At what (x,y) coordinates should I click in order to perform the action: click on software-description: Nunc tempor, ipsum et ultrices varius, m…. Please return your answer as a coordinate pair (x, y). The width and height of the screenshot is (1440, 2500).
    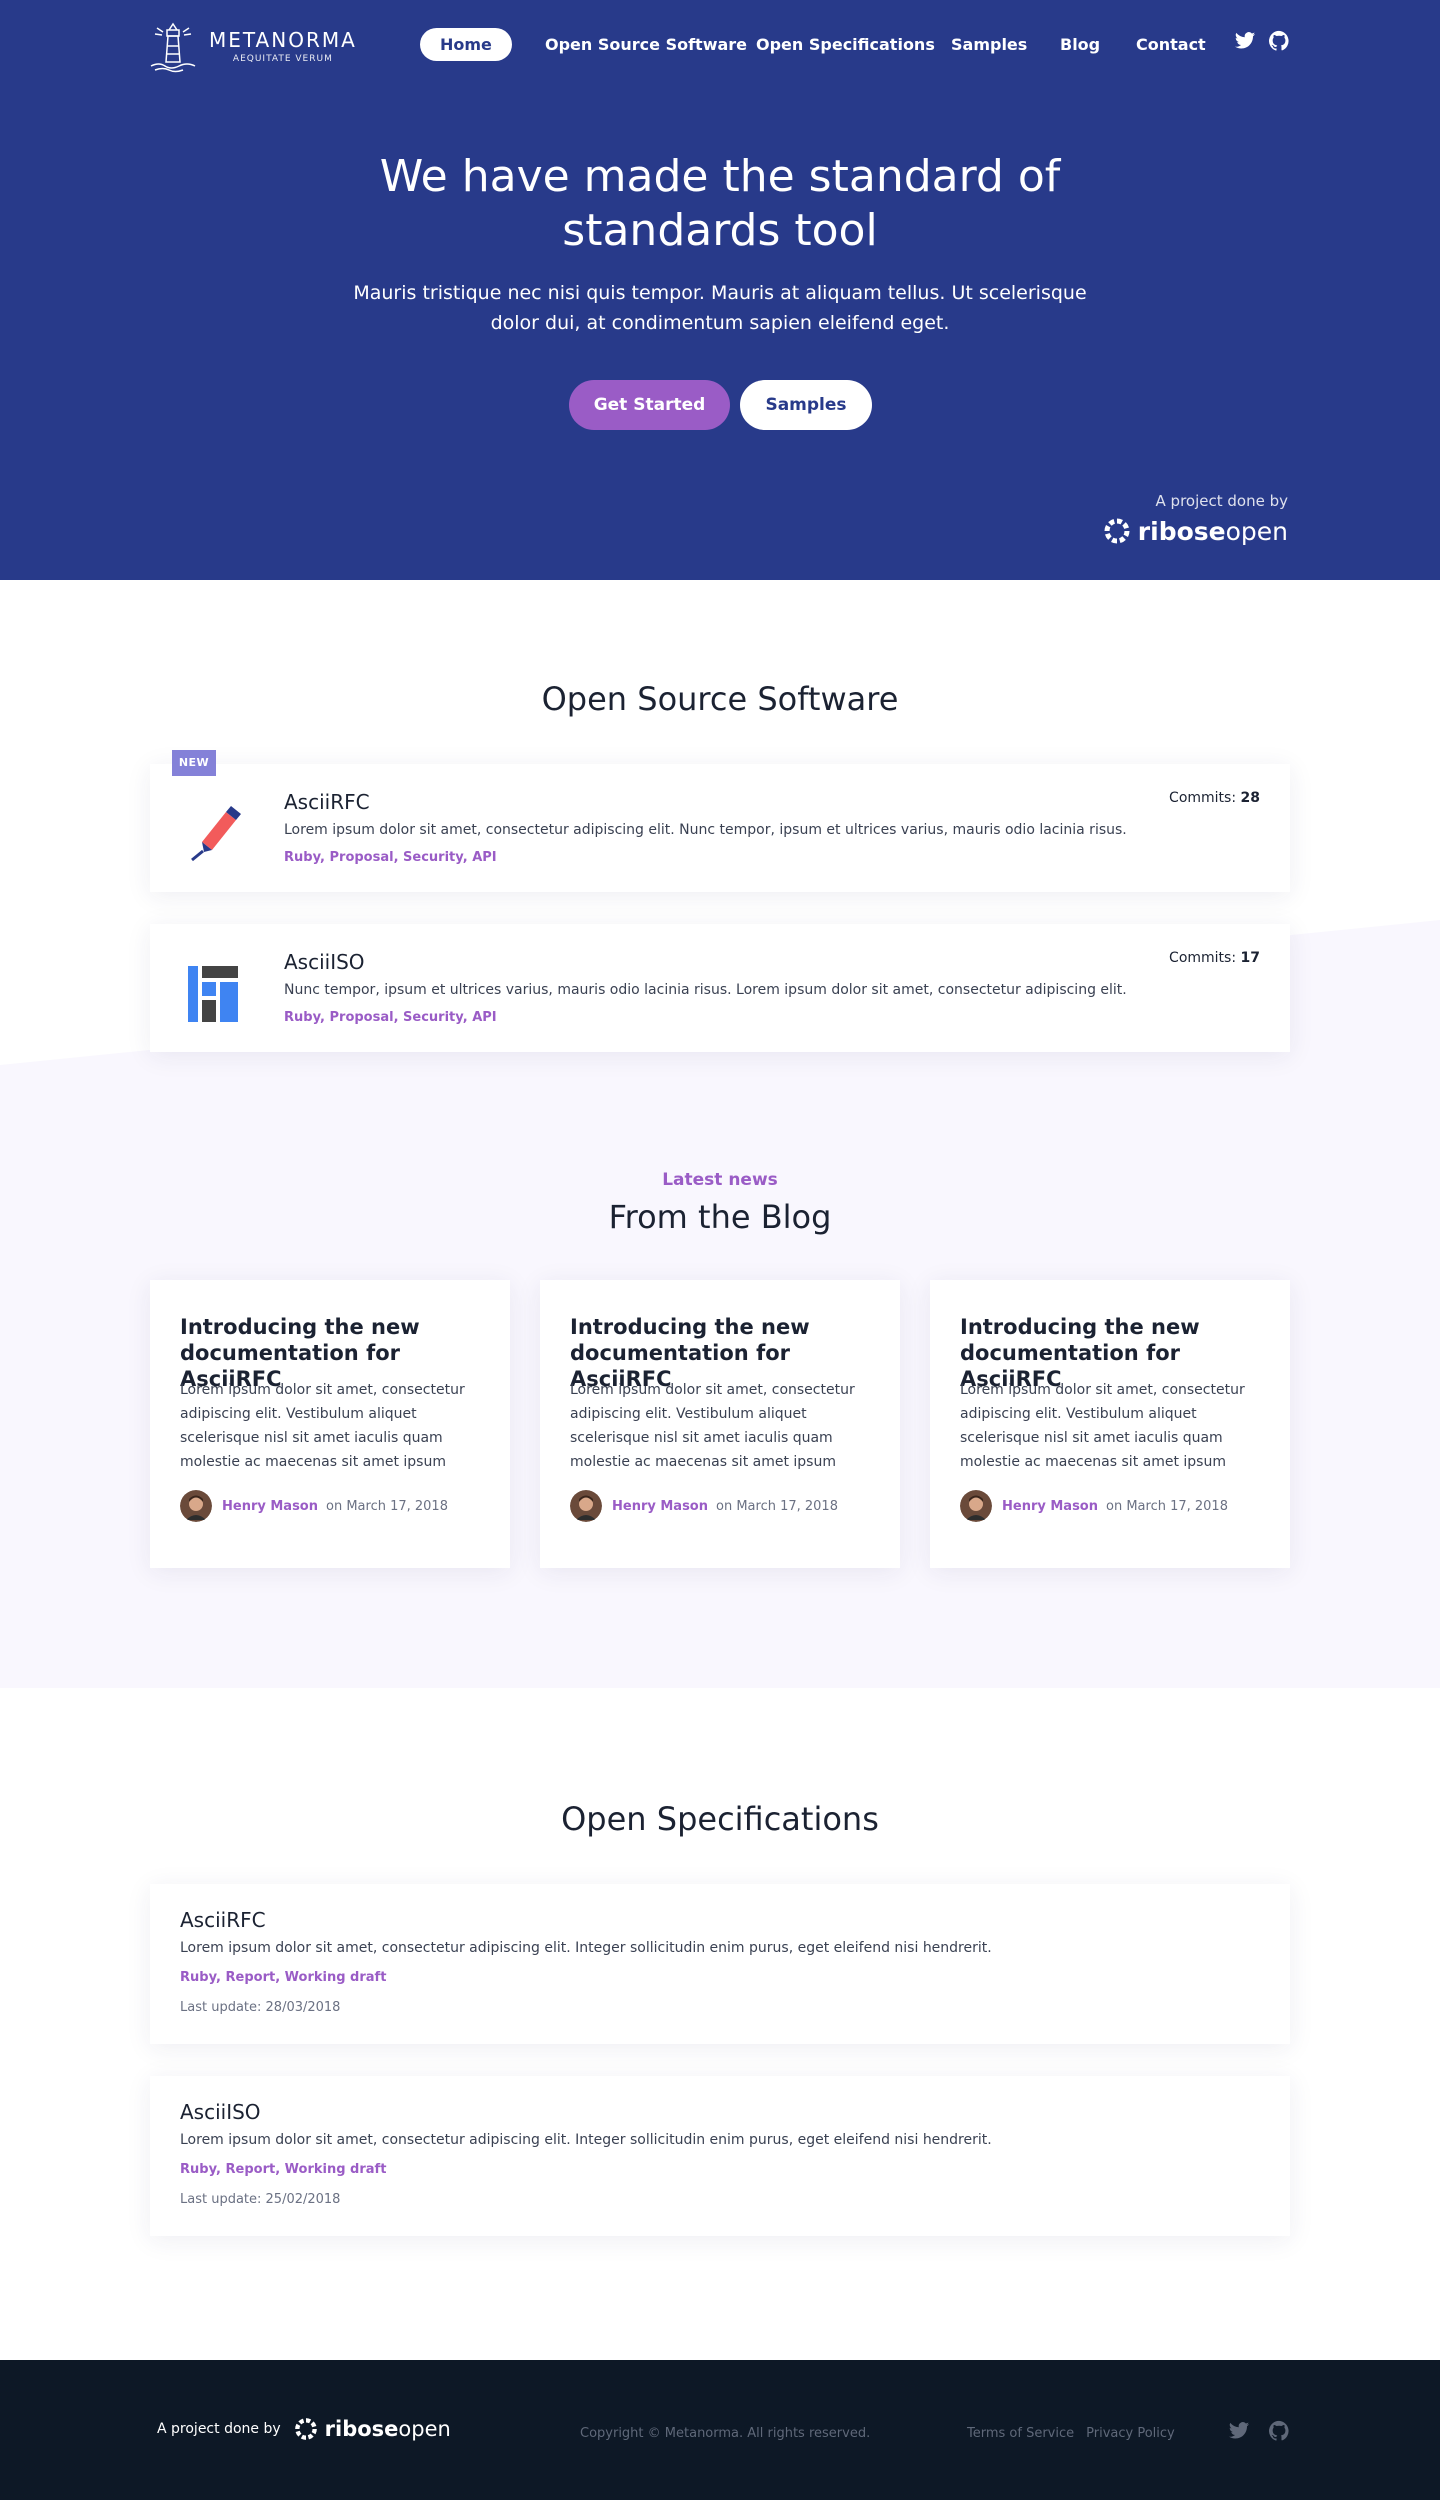
    Looking at the image, I should click on (705, 990).